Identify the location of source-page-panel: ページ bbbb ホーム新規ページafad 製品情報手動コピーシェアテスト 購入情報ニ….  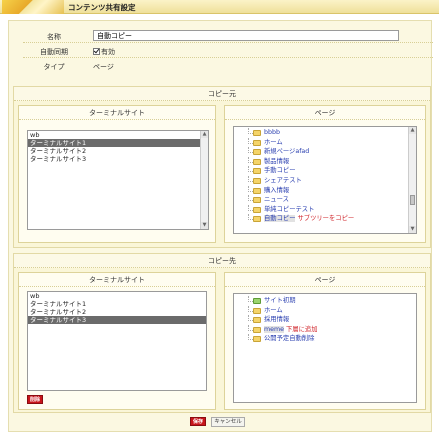
(325, 174).